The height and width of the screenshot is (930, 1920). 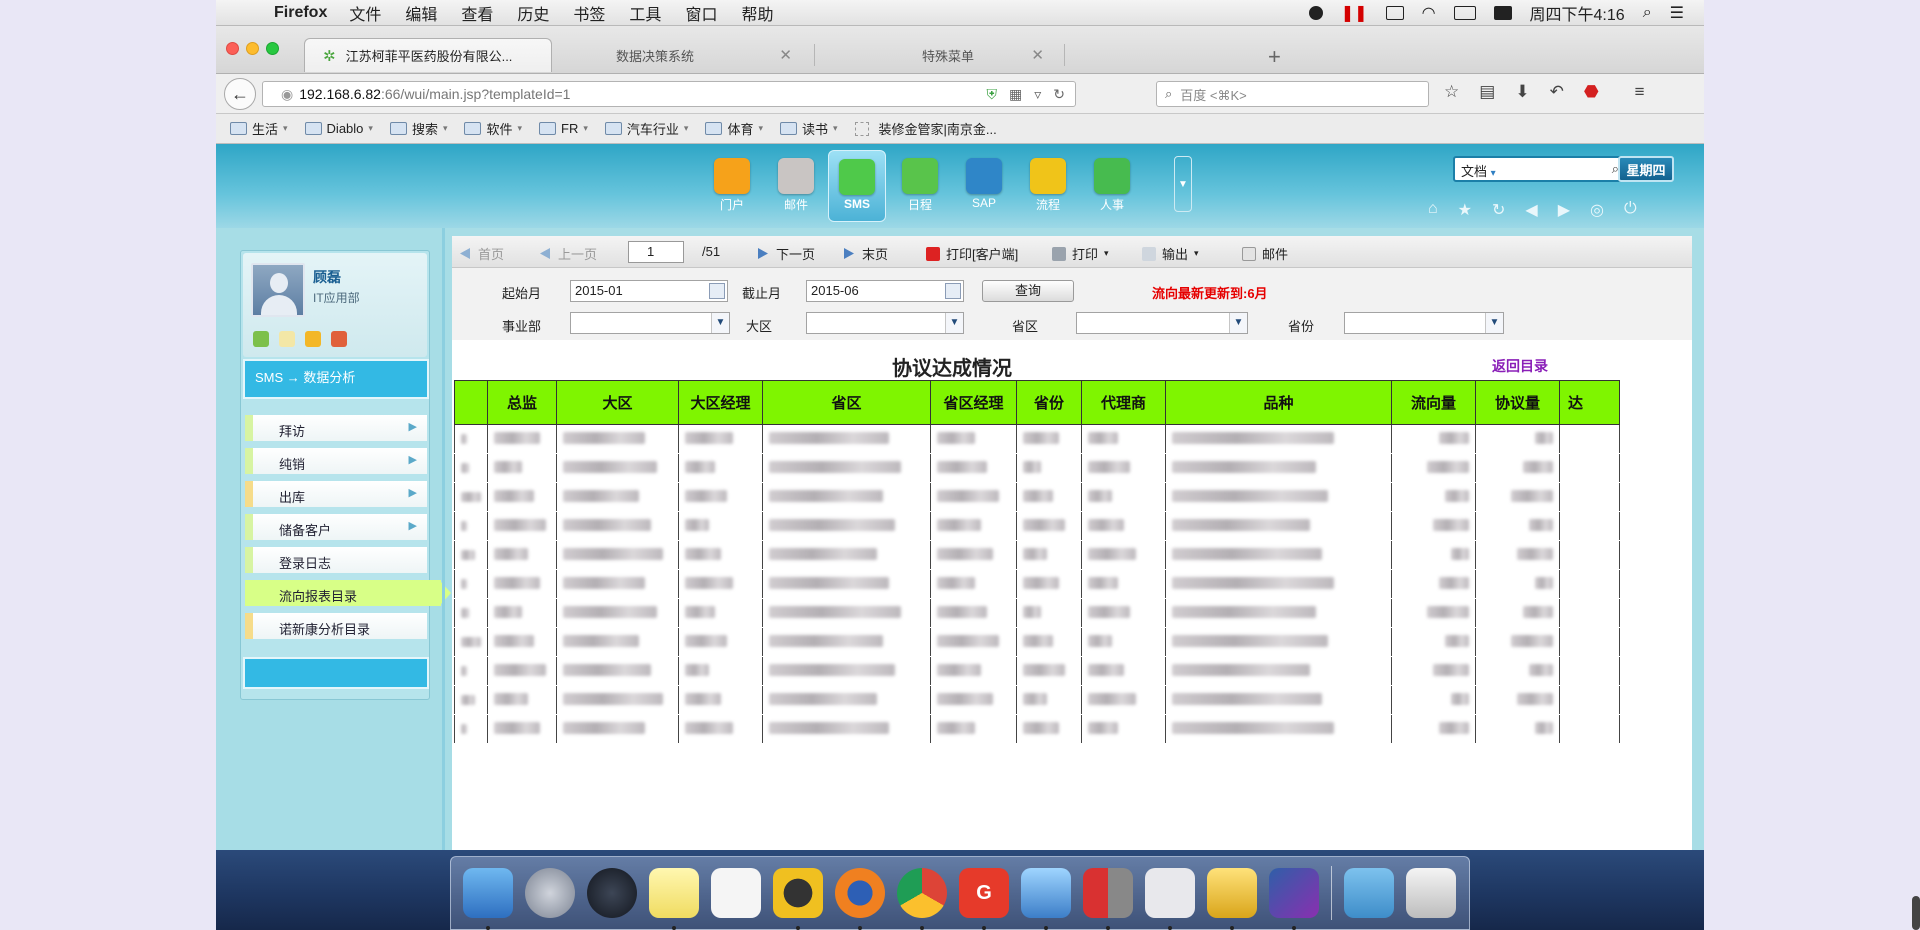 I want to click on back-arrow-icon: ◀, so click(x=1531, y=210).